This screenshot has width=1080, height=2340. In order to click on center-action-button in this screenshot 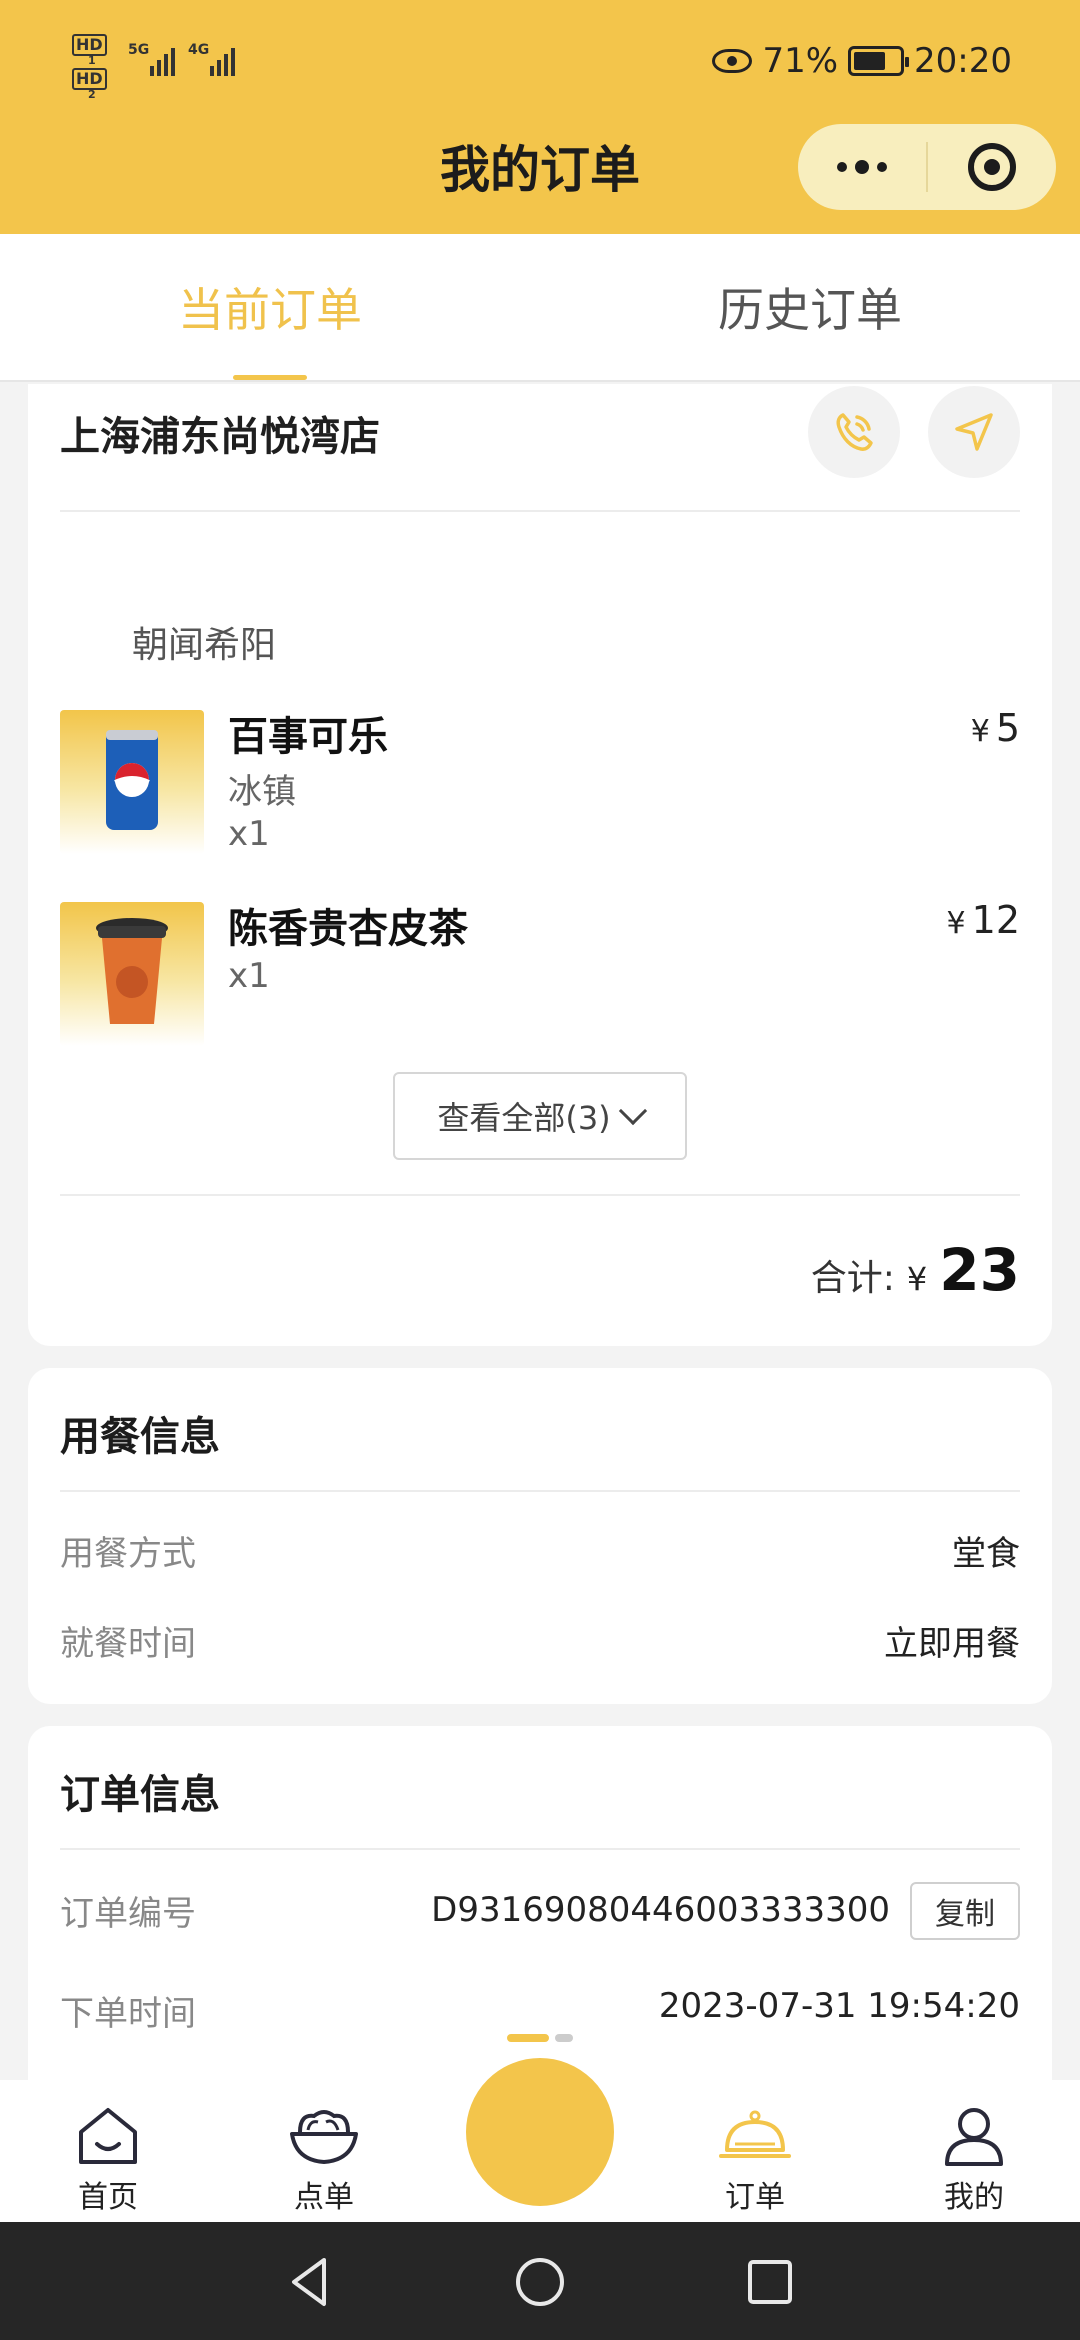, I will do `click(540, 2132)`.